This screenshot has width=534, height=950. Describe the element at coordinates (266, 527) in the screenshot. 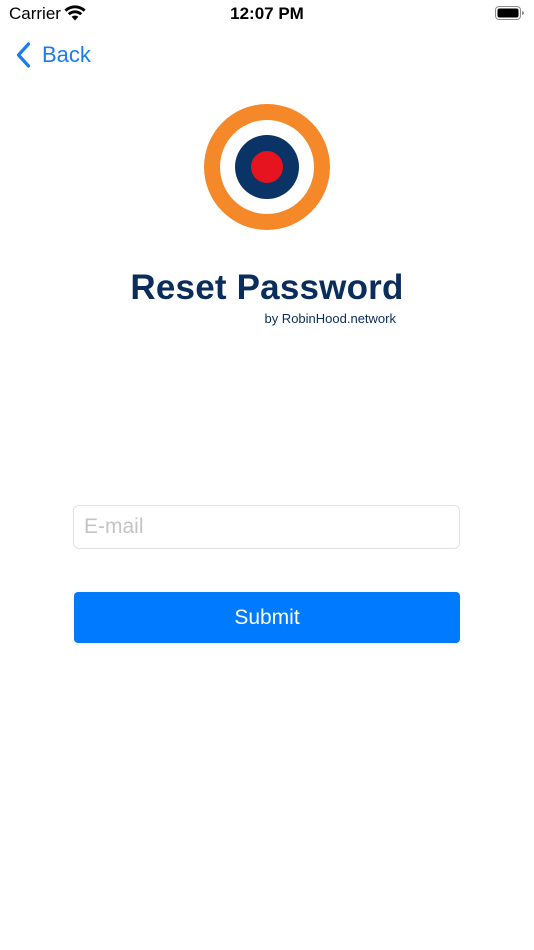

I see `email-field` at that location.